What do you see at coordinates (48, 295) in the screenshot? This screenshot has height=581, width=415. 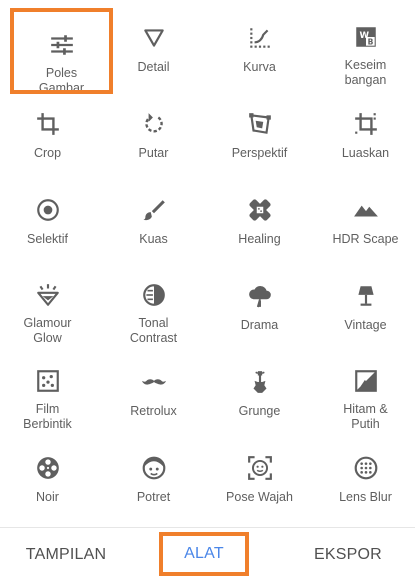 I see `diamond-icon` at bounding box center [48, 295].